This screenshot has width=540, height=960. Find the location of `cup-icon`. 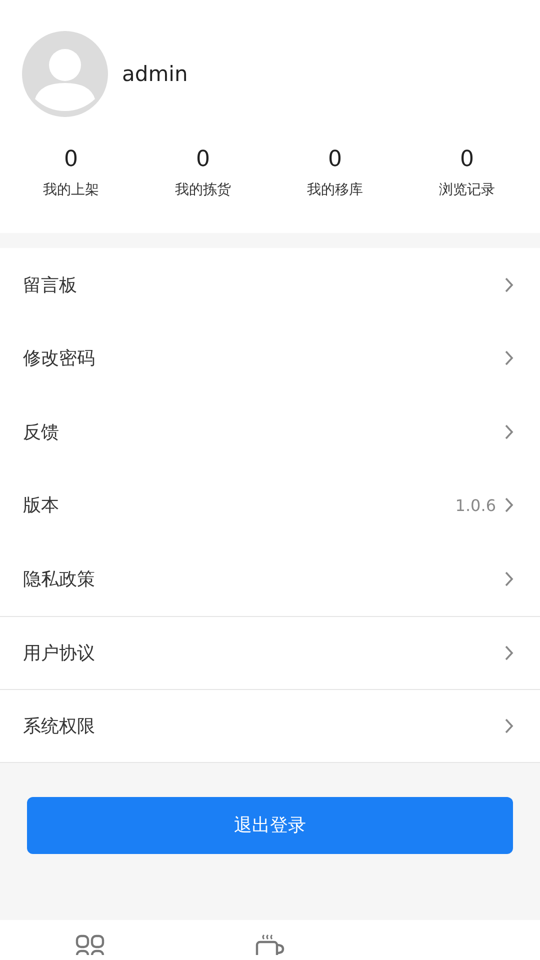

cup-icon is located at coordinates (270, 943).